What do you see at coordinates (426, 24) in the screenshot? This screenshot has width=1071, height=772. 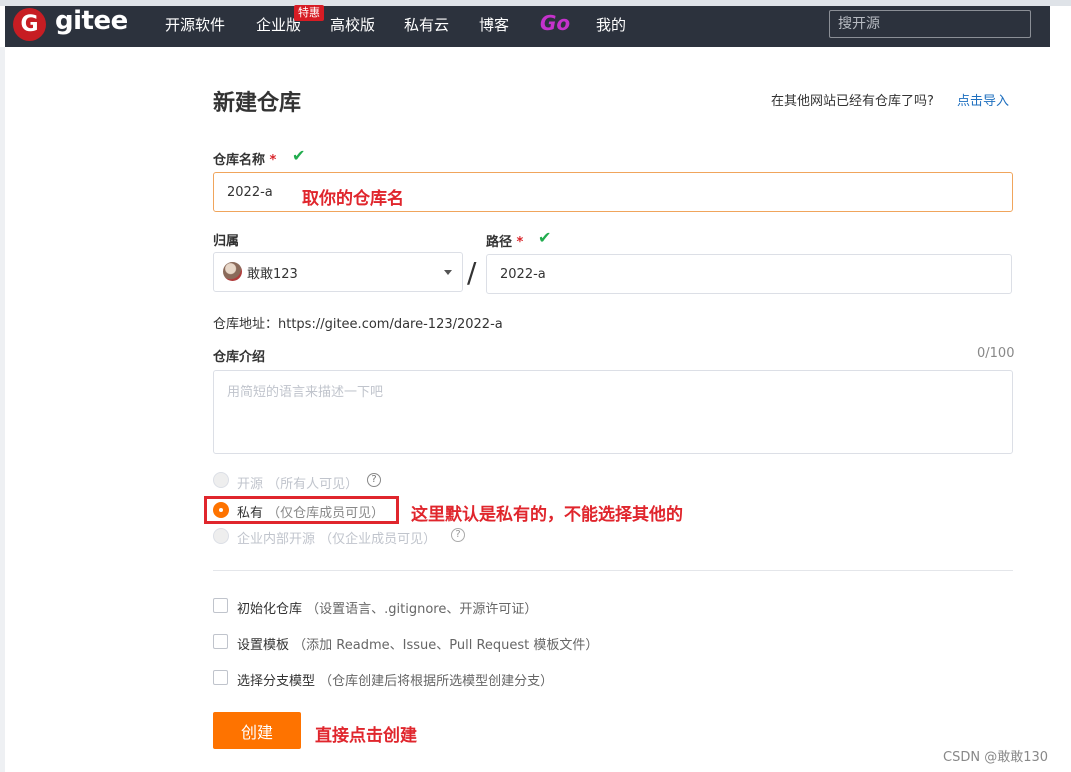 I see `nav-item-private-cloud: 私有云` at bounding box center [426, 24].